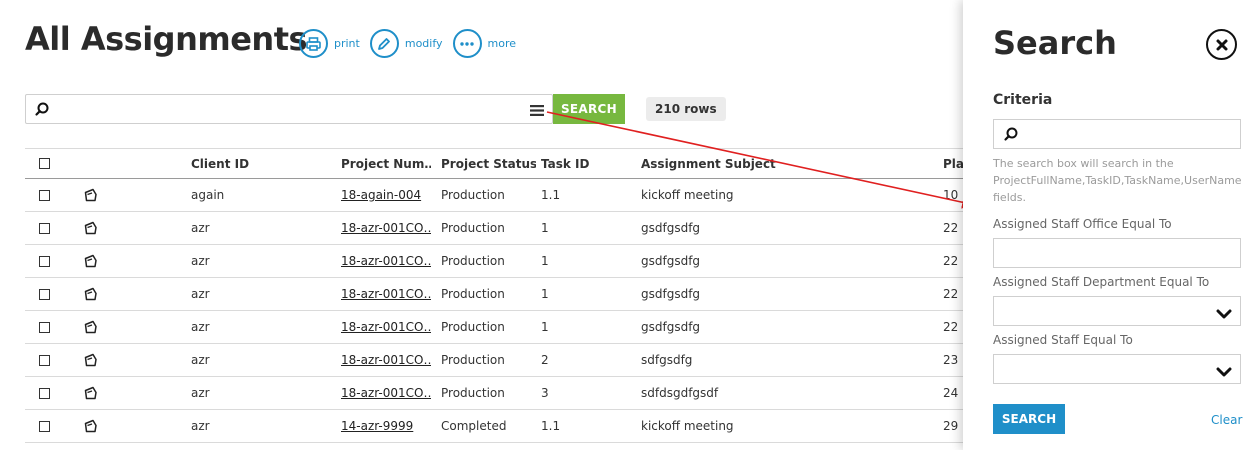 The image size is (1259, 450). What do you see at coordinates (525, 360) in the screenshot?
I see `table-row: azr 18-azr-001CO… Production 2 sdfgsdfg 23` at bounding box center [525, 360].